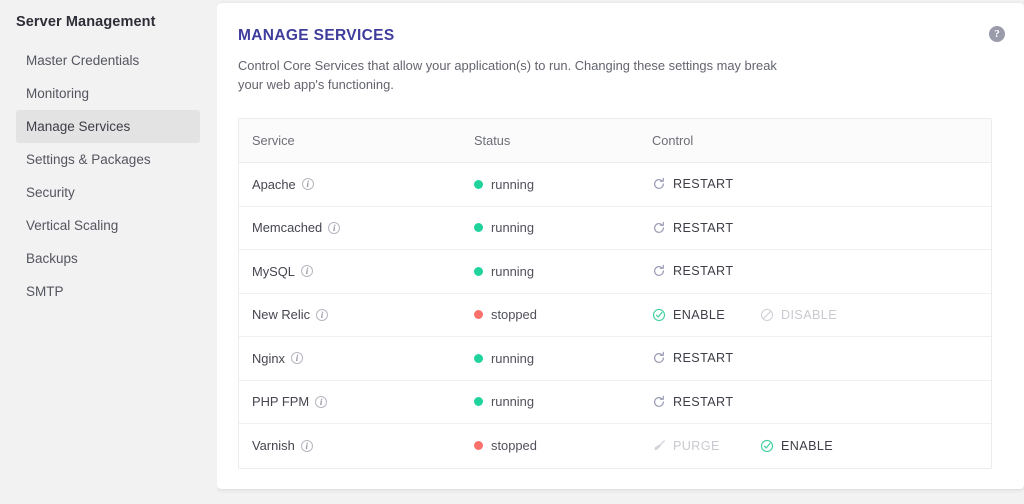 The width and height of the screenshot is (1024, 504). I want to click on sidebar-item-vertical-scaling: Vertical Scaling, so click(108, 225).